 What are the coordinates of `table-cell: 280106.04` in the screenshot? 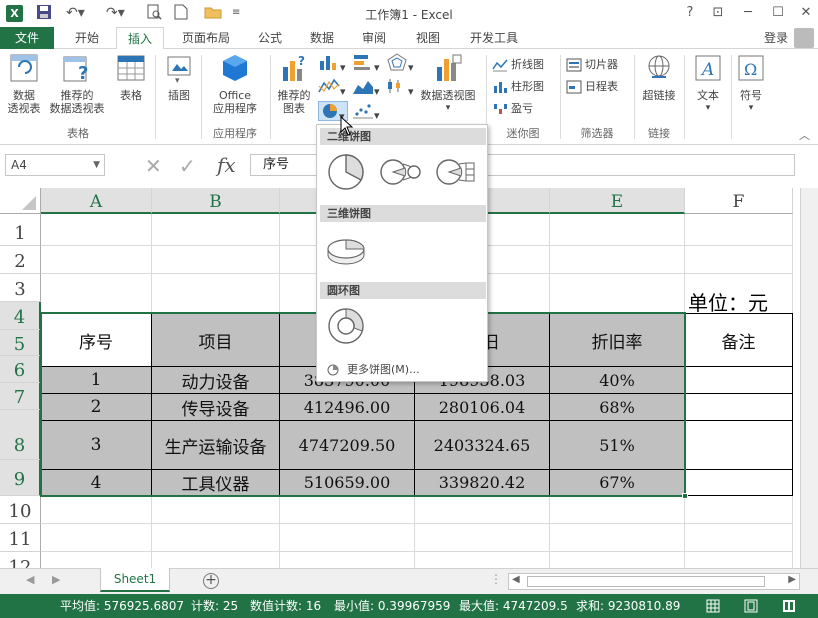 It's located at (482, 407).